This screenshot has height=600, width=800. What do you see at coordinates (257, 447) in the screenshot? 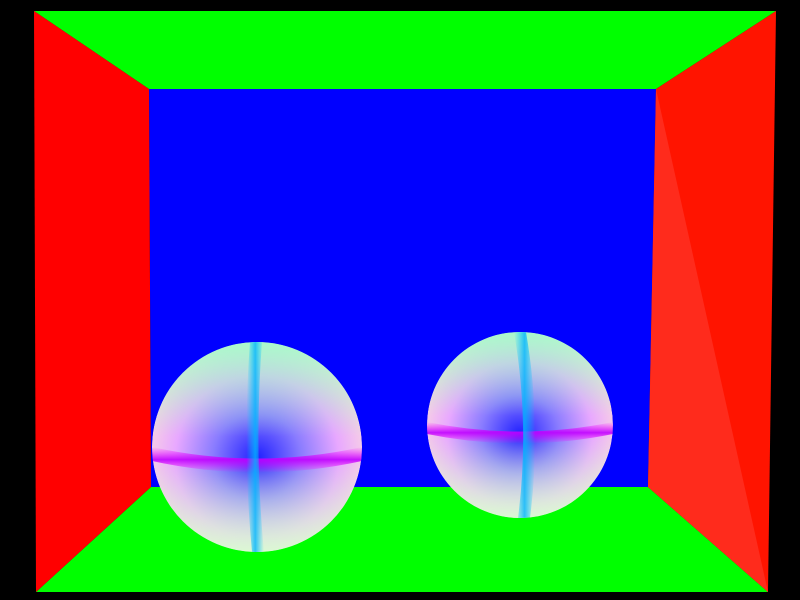
I see `left-sphere` at bounding box center [257, 447].